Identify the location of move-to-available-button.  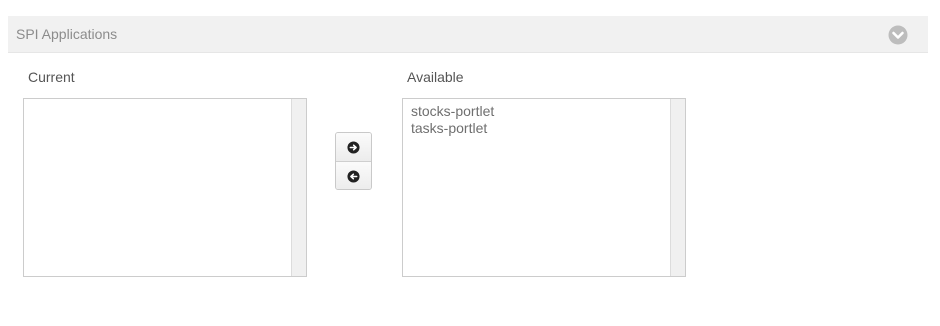
(353, 175).